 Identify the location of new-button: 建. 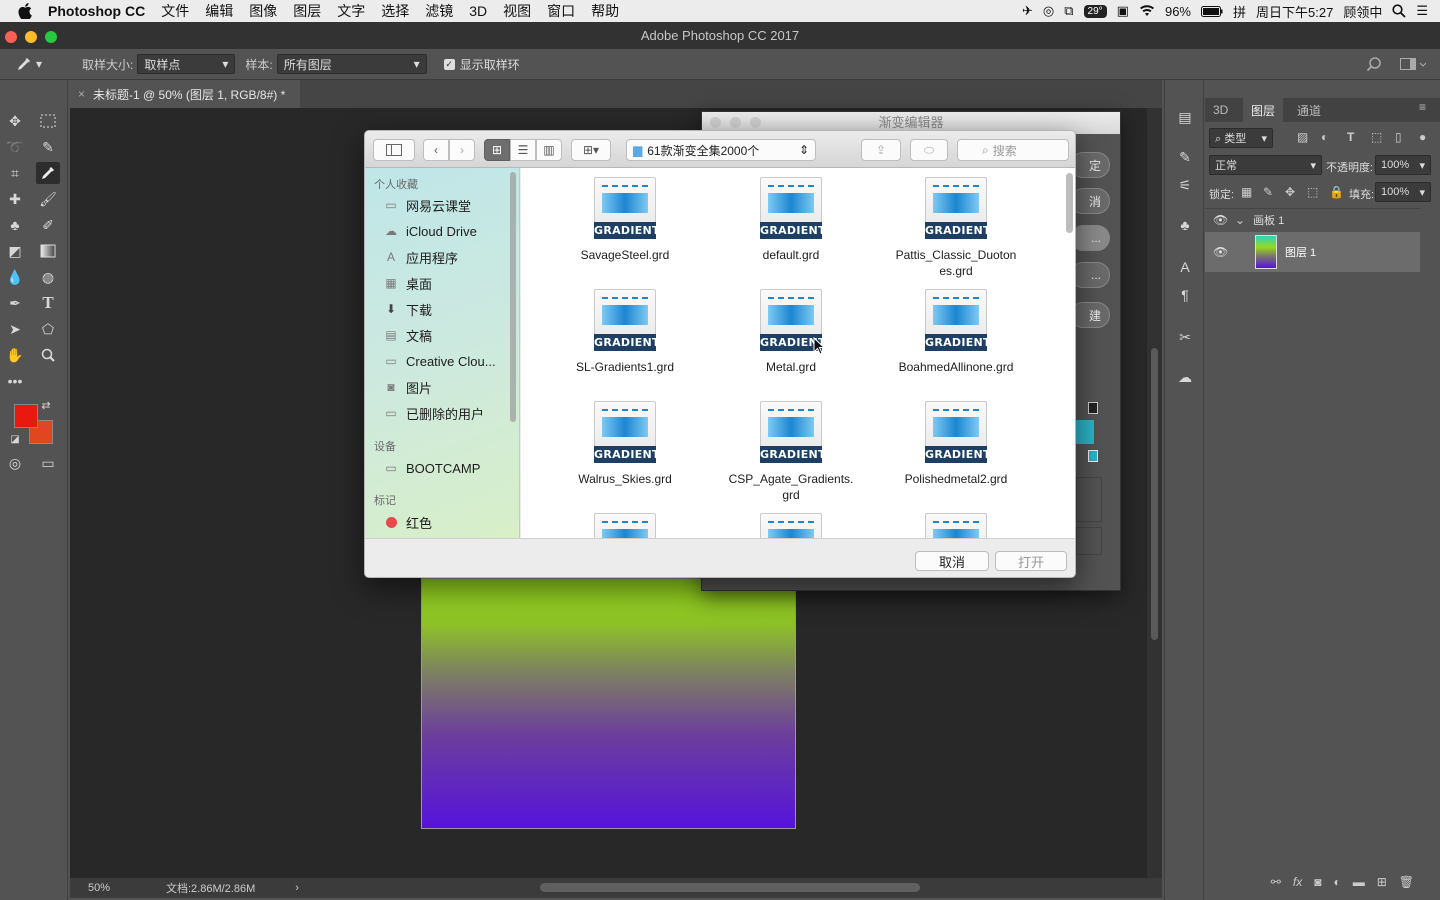
(1090, 315).